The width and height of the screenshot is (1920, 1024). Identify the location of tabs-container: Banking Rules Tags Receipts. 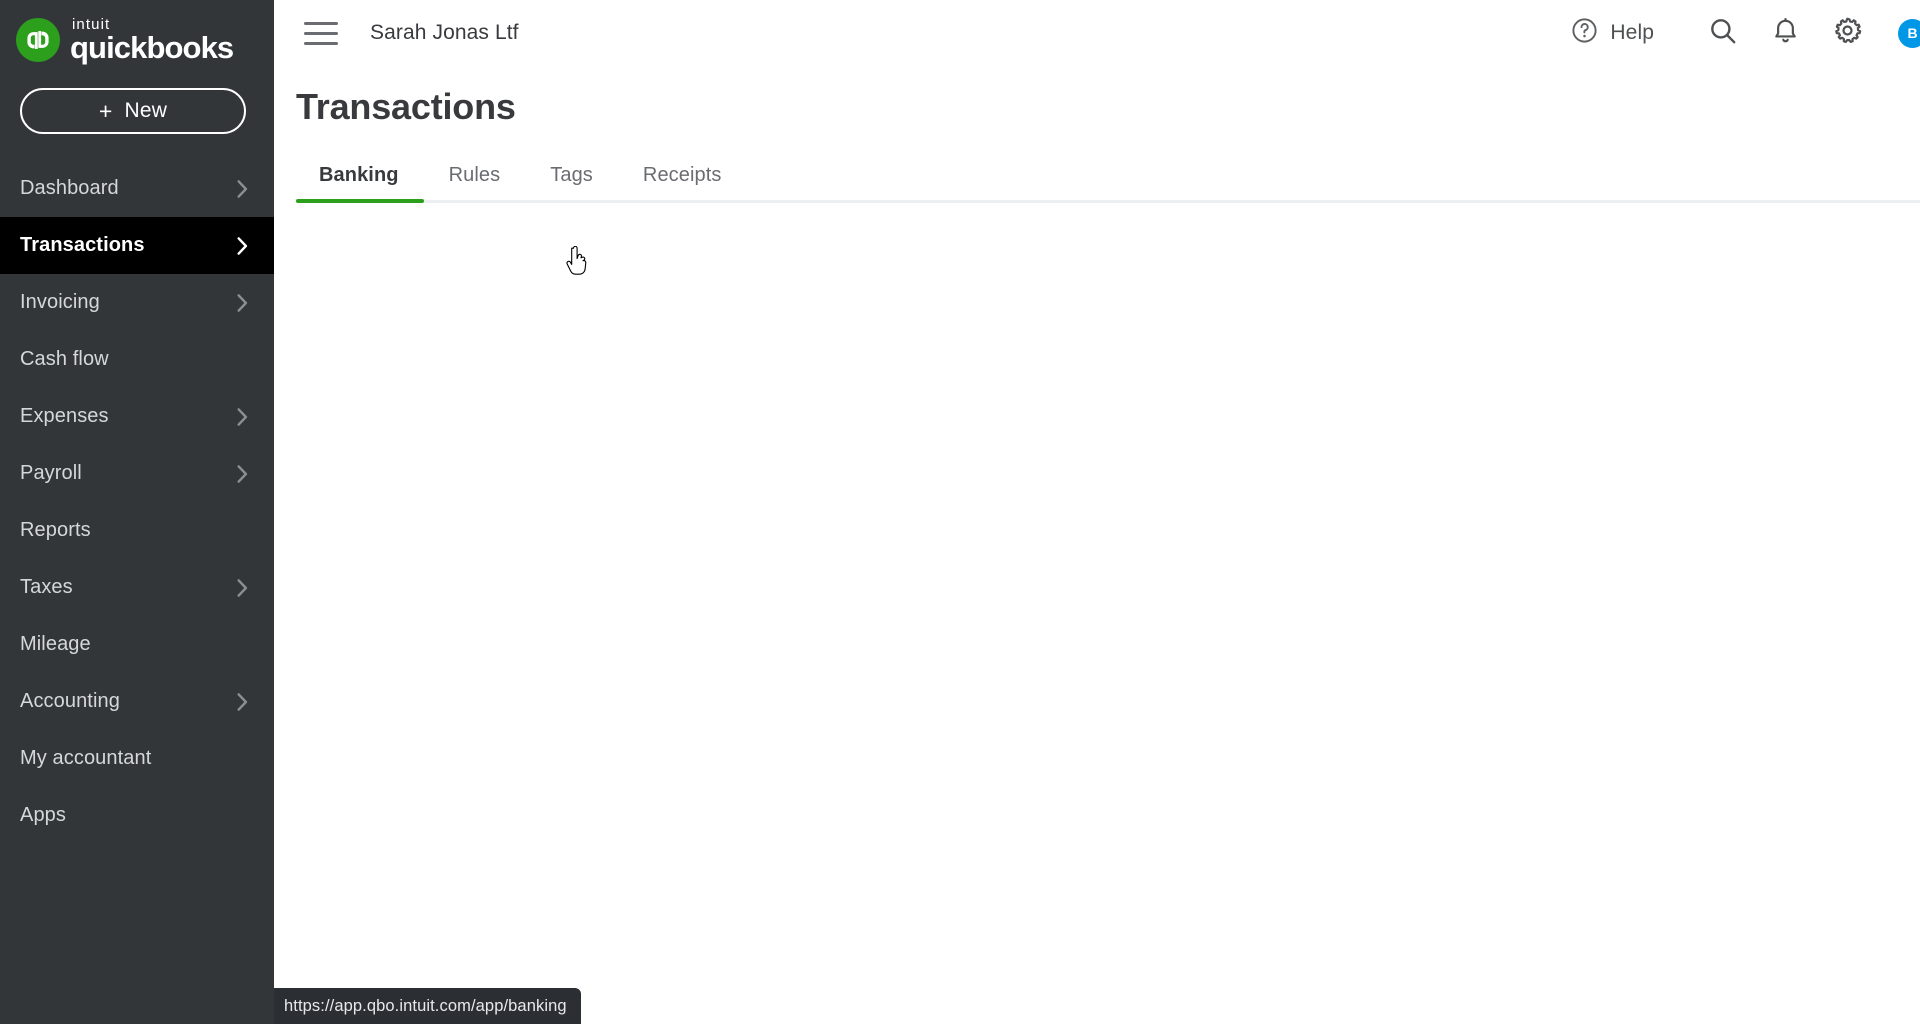
(1108, 183).